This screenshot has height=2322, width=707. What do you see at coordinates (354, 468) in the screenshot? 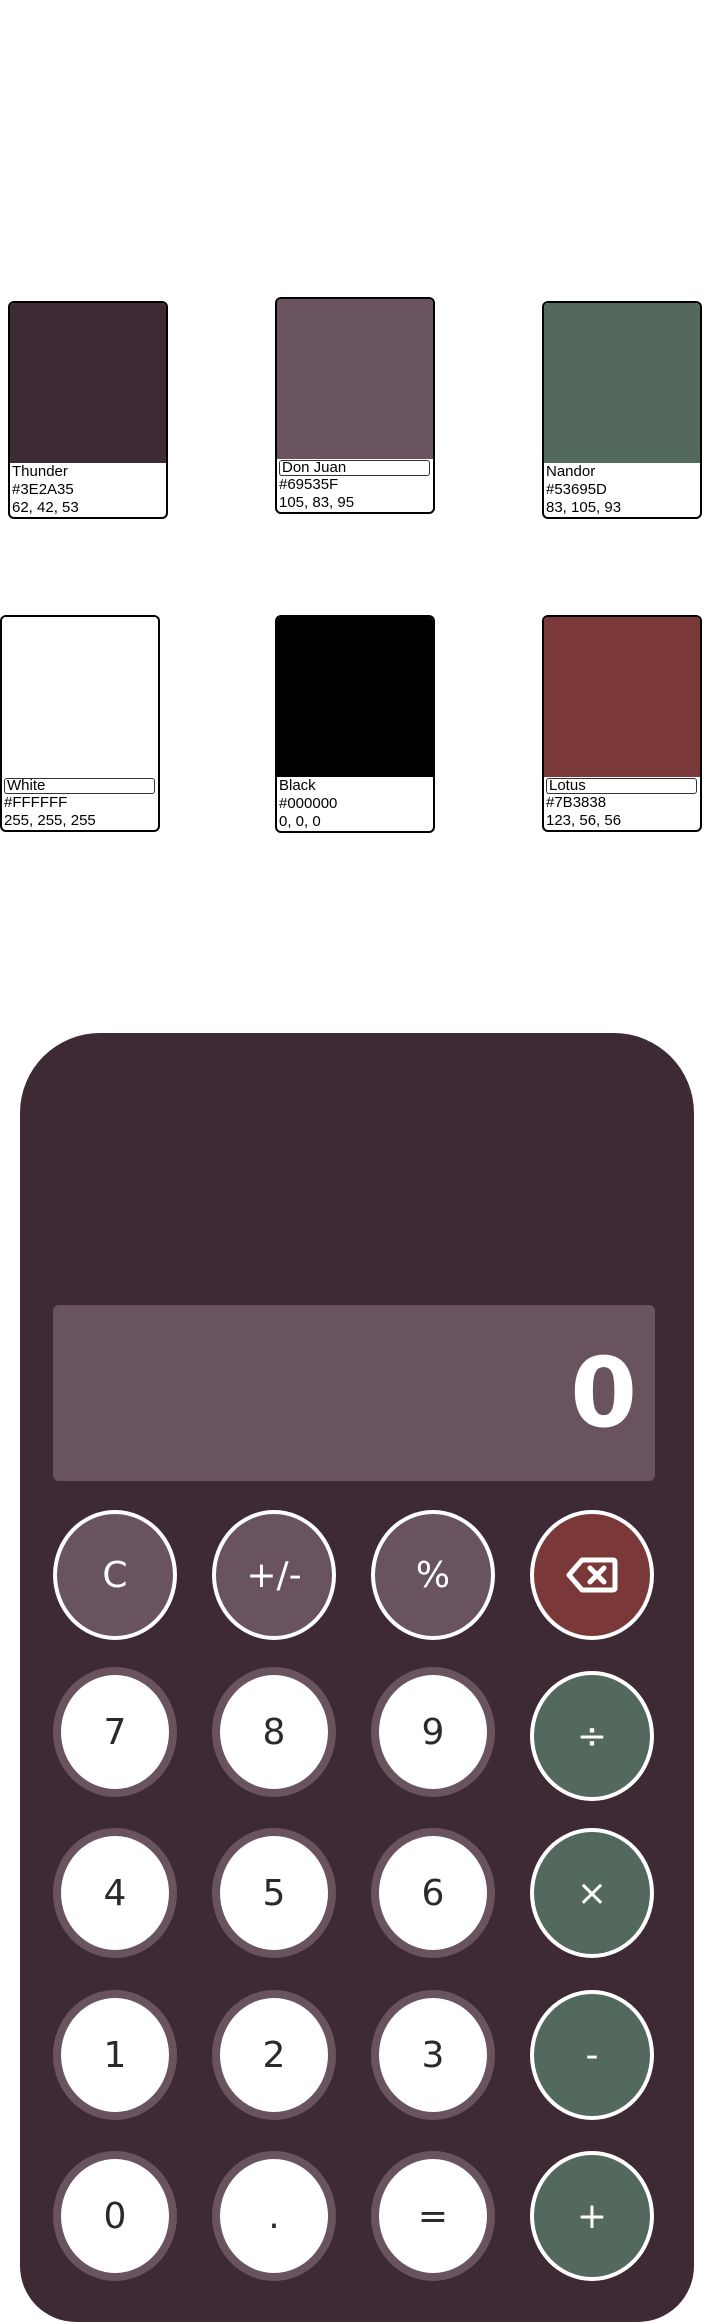
I see `swatch-name: Don Juan` at bounding box center [354, 468].